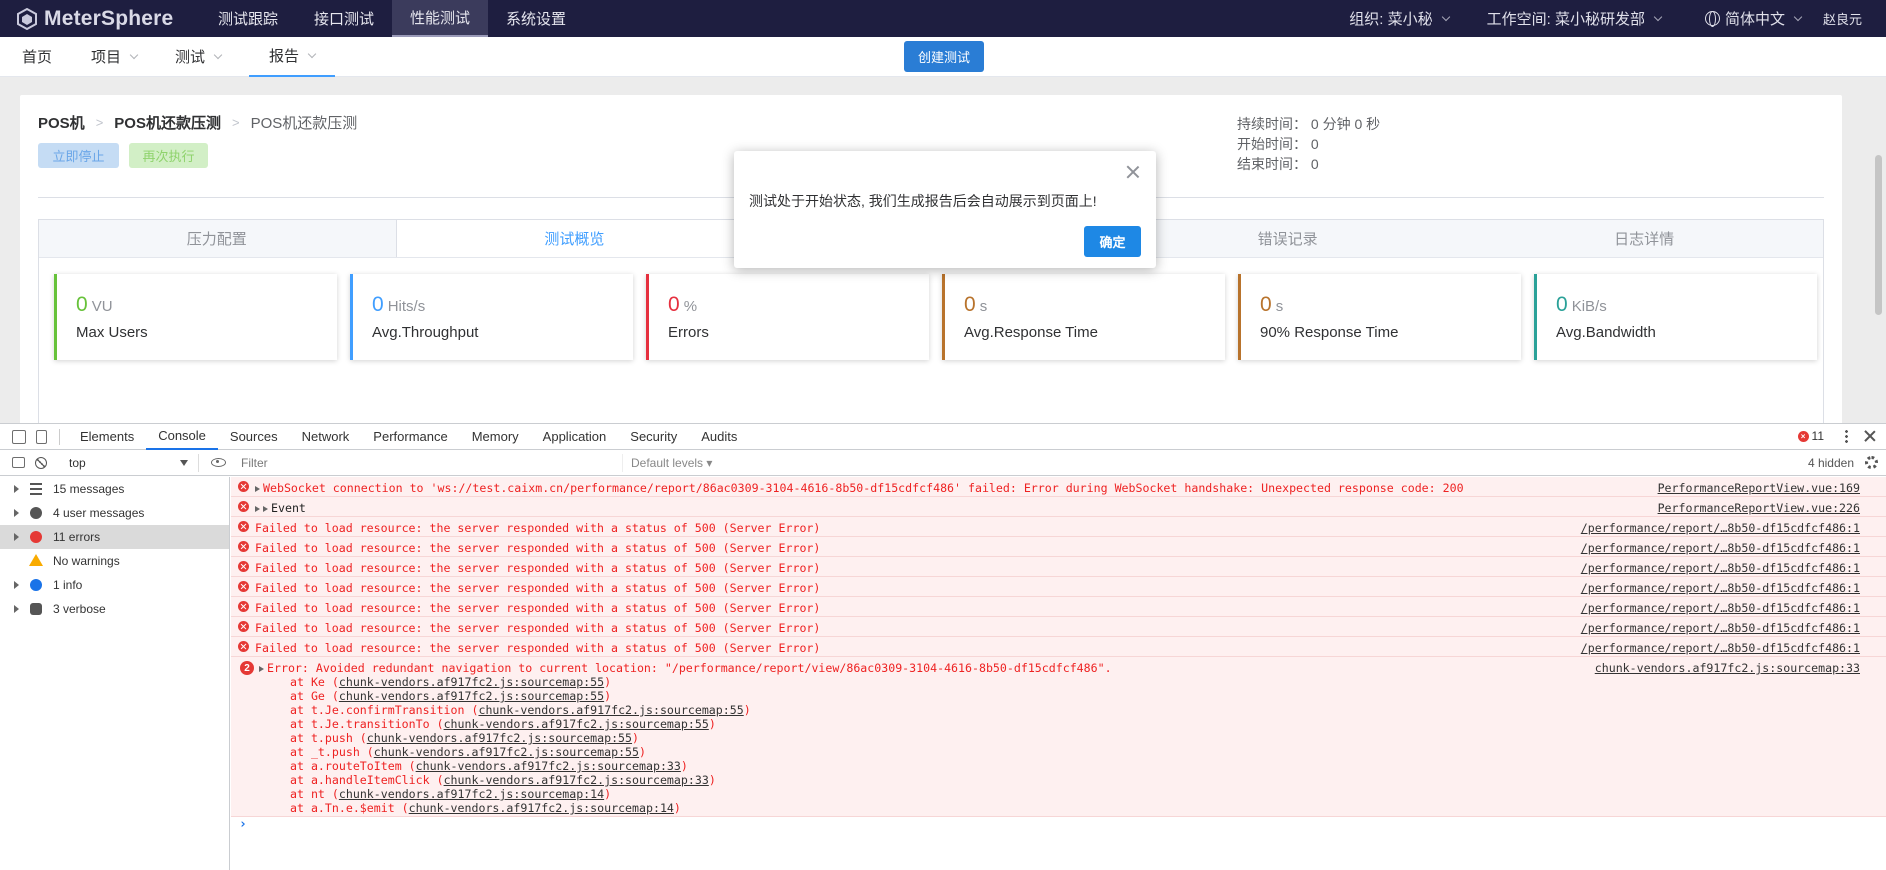 The image size is (1886, 870). I want to click on menu-api: 接口测试, so click(344, 18).